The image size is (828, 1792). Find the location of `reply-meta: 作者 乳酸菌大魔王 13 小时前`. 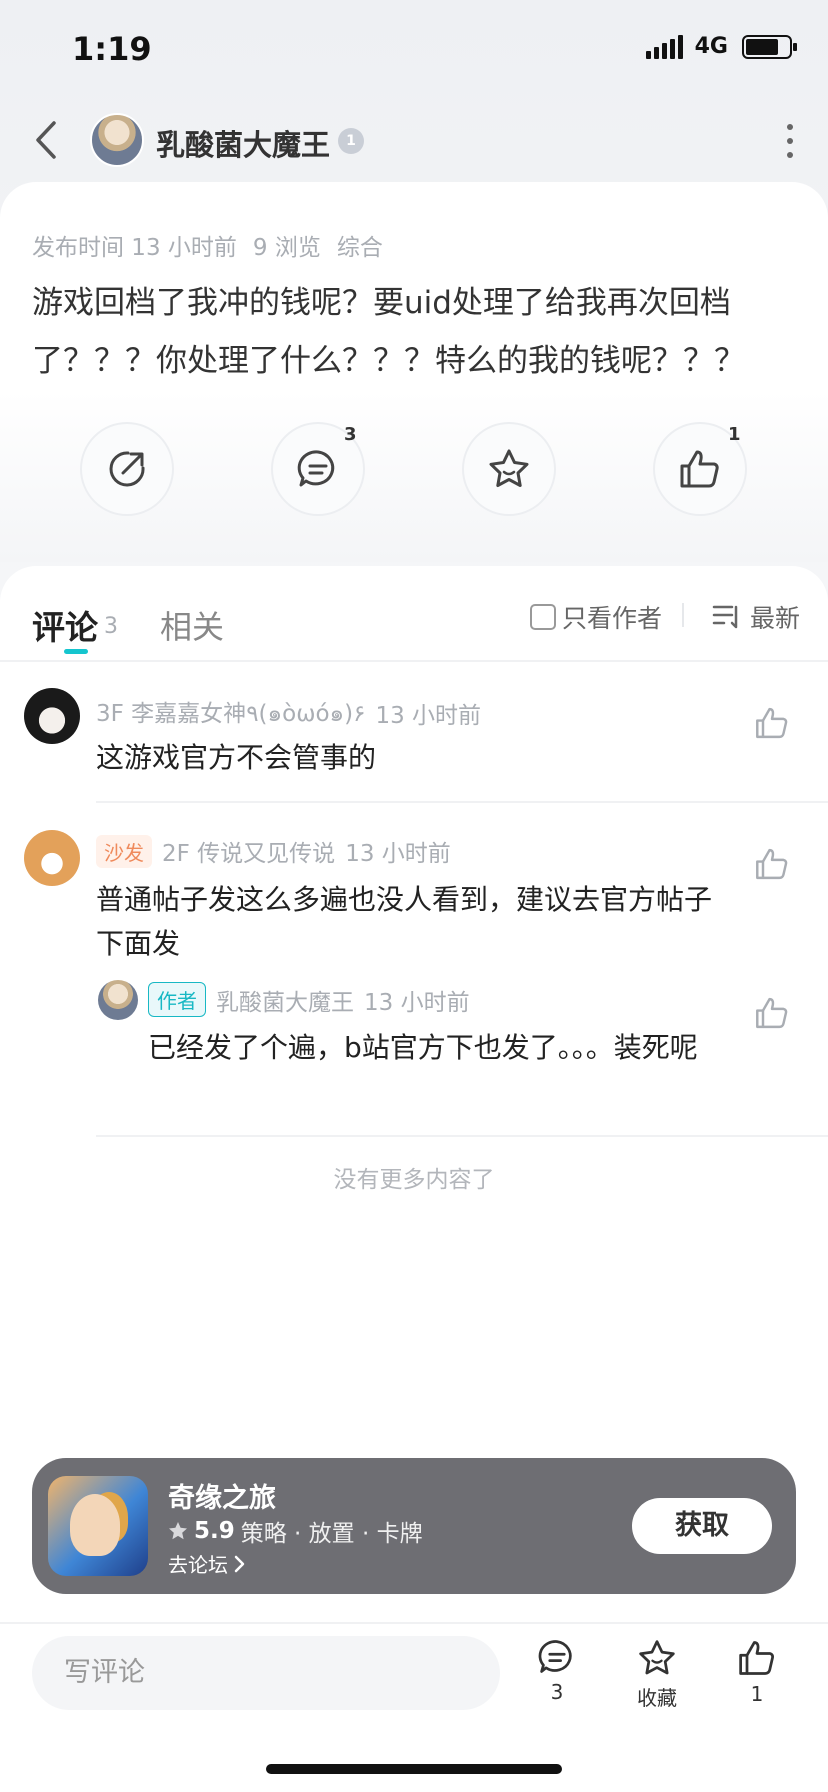

reply-meta: 作者 乳酸菌大魔王 13 小时前 is located at coordinates (309, 999).